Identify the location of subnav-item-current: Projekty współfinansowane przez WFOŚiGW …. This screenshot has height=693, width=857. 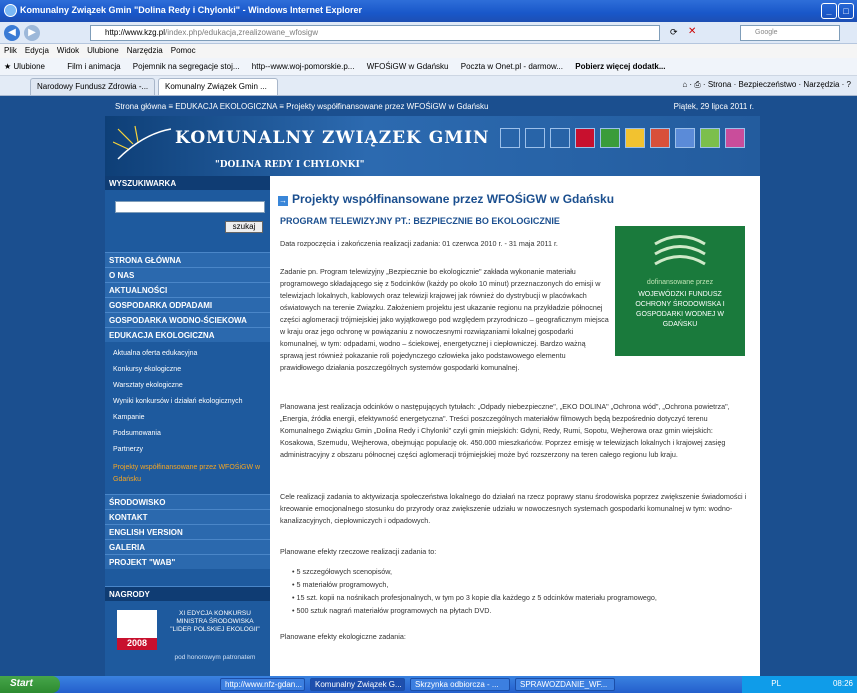
(188, 474).